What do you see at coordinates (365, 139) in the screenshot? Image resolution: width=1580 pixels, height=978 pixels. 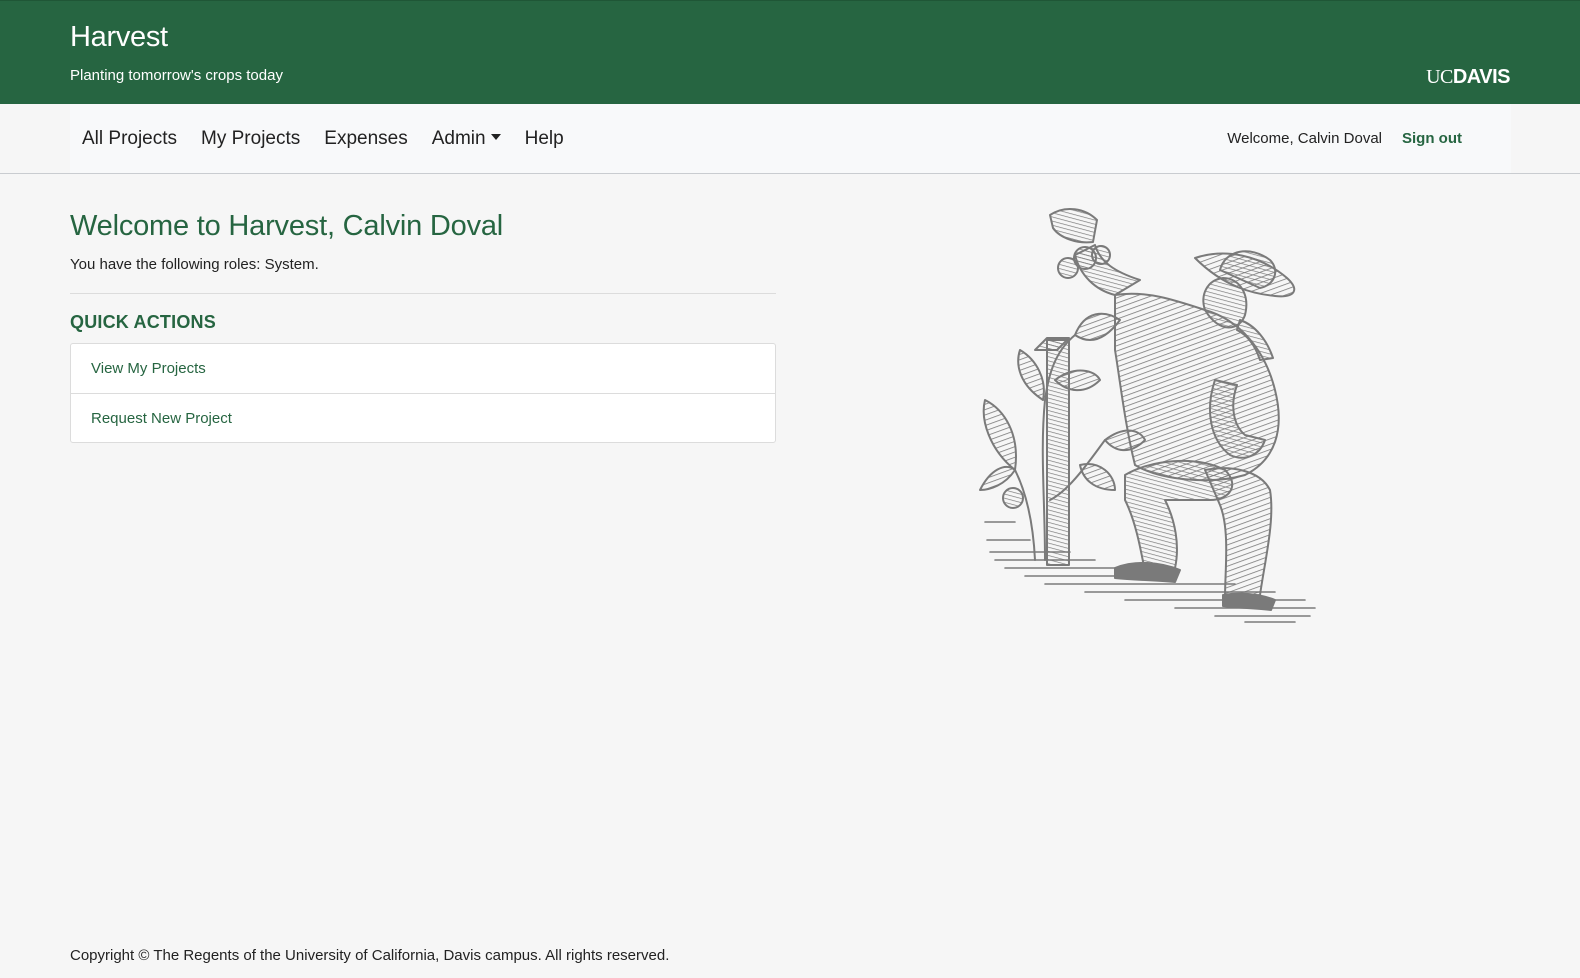 I see `nav-item-expenses: Expenses` at bounding box center [365, 139].